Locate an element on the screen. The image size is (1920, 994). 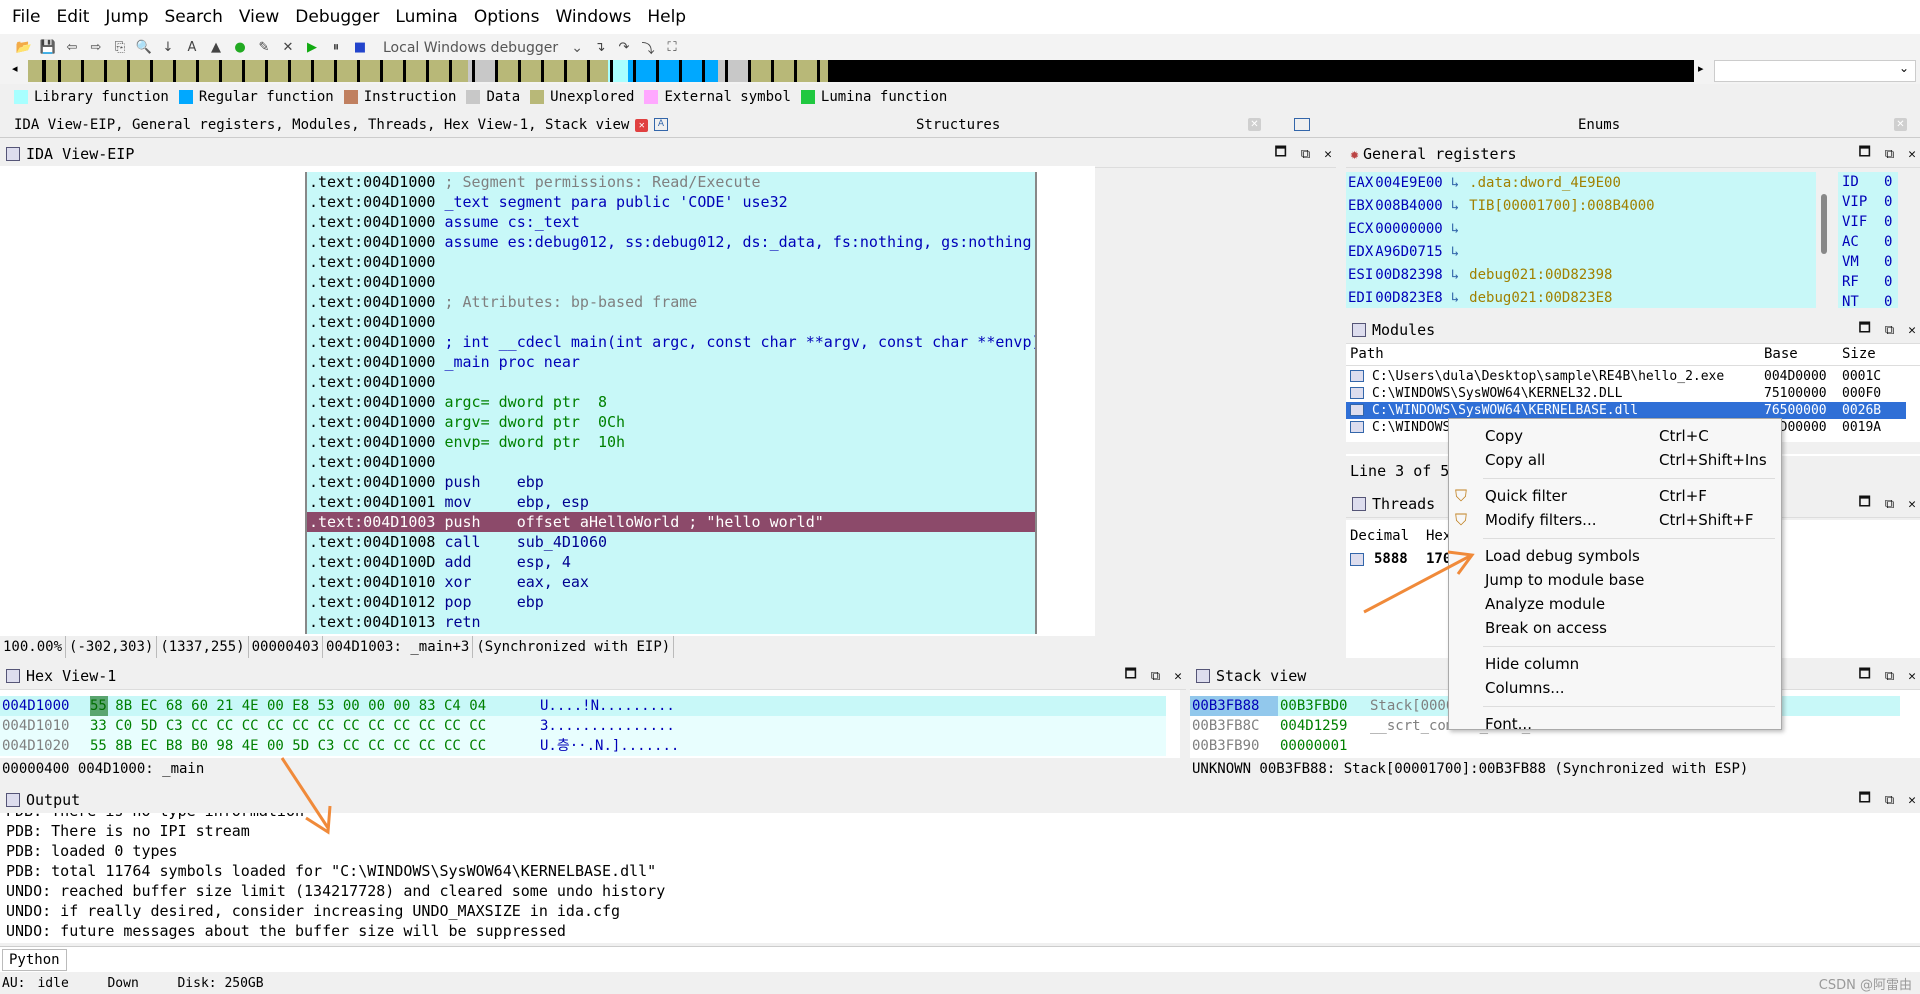
step-over-icon: ↷ is located at coordinates (624, 48).